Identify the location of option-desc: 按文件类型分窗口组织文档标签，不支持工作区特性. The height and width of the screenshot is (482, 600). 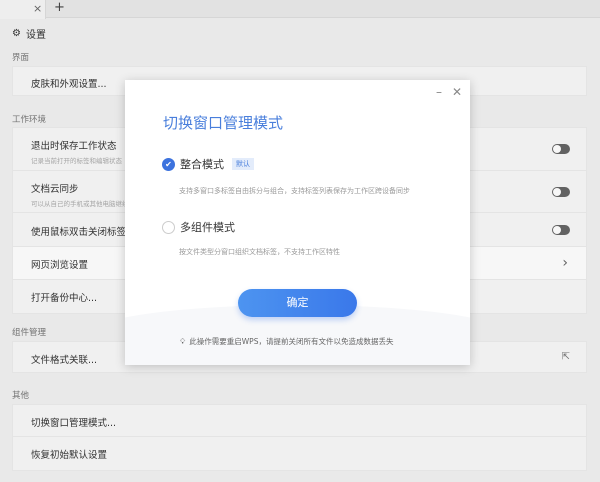
(259, 252).